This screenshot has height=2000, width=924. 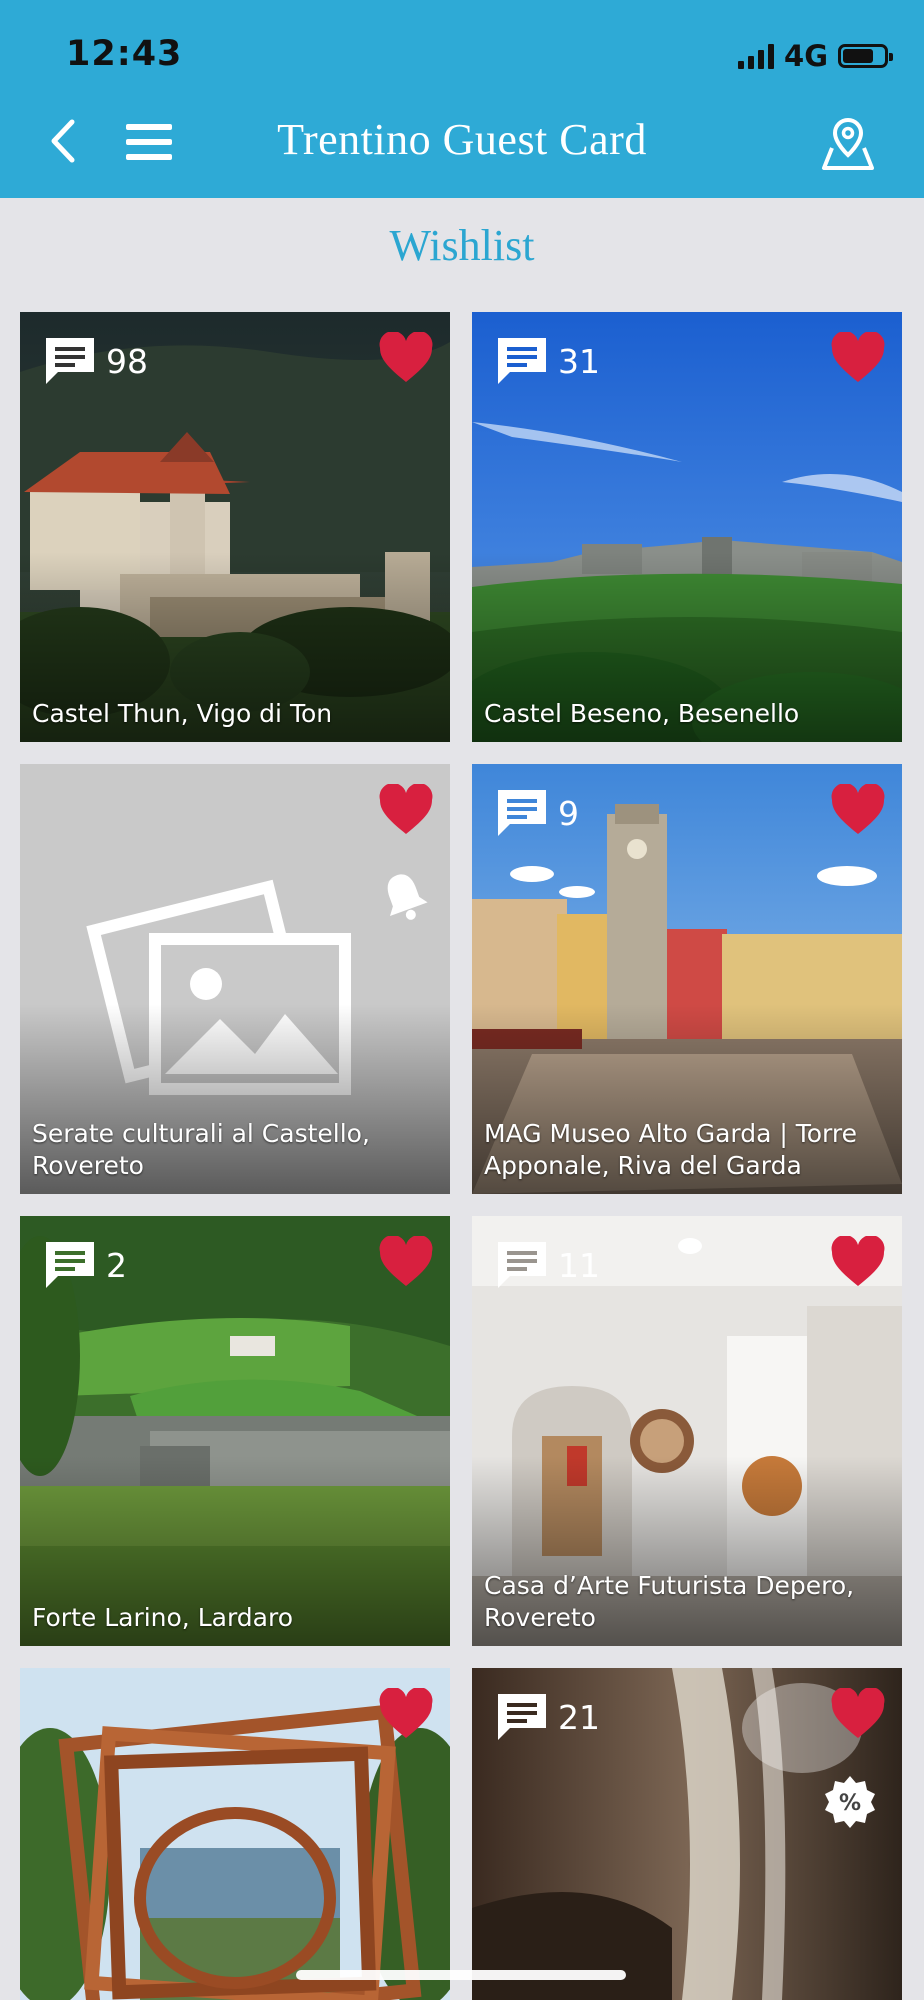 I want to click on comment-count: 31, so click(x=547, y=361).